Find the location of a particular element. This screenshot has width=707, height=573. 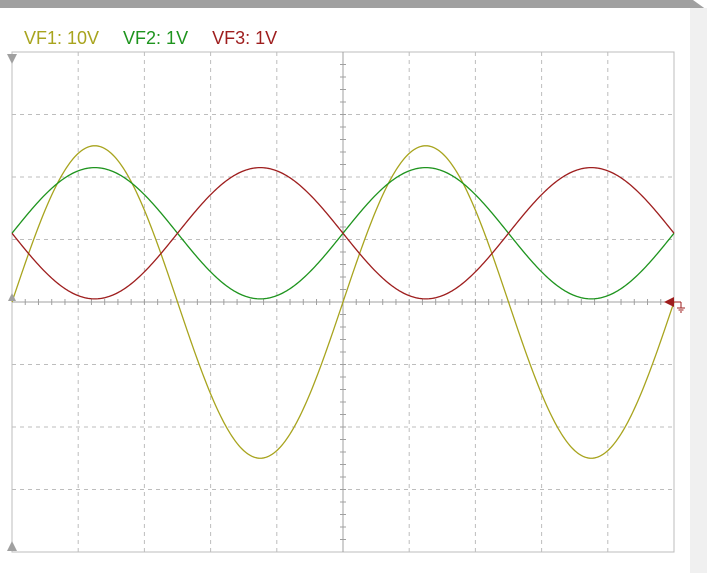

trigger-bottom-arrow-icon is located at coordinates (12, 546).